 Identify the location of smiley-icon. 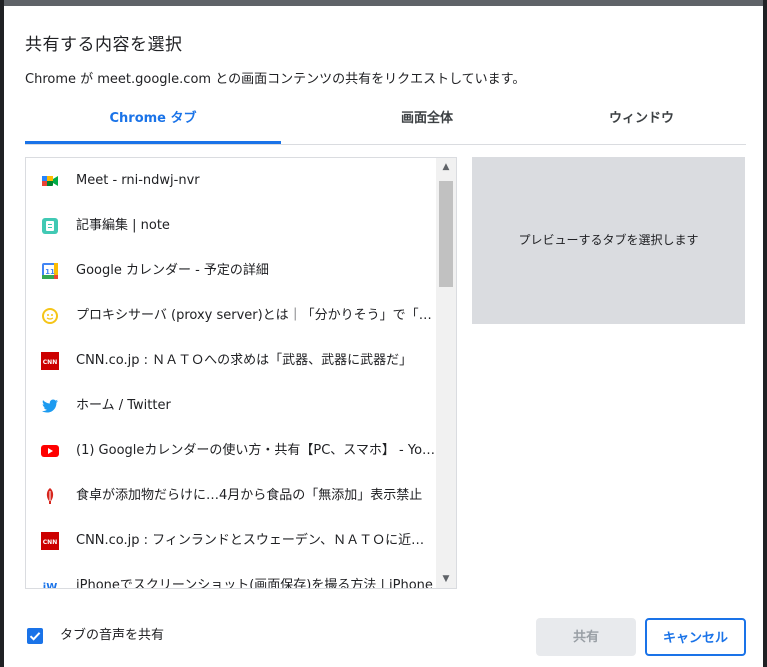
(50, 316).